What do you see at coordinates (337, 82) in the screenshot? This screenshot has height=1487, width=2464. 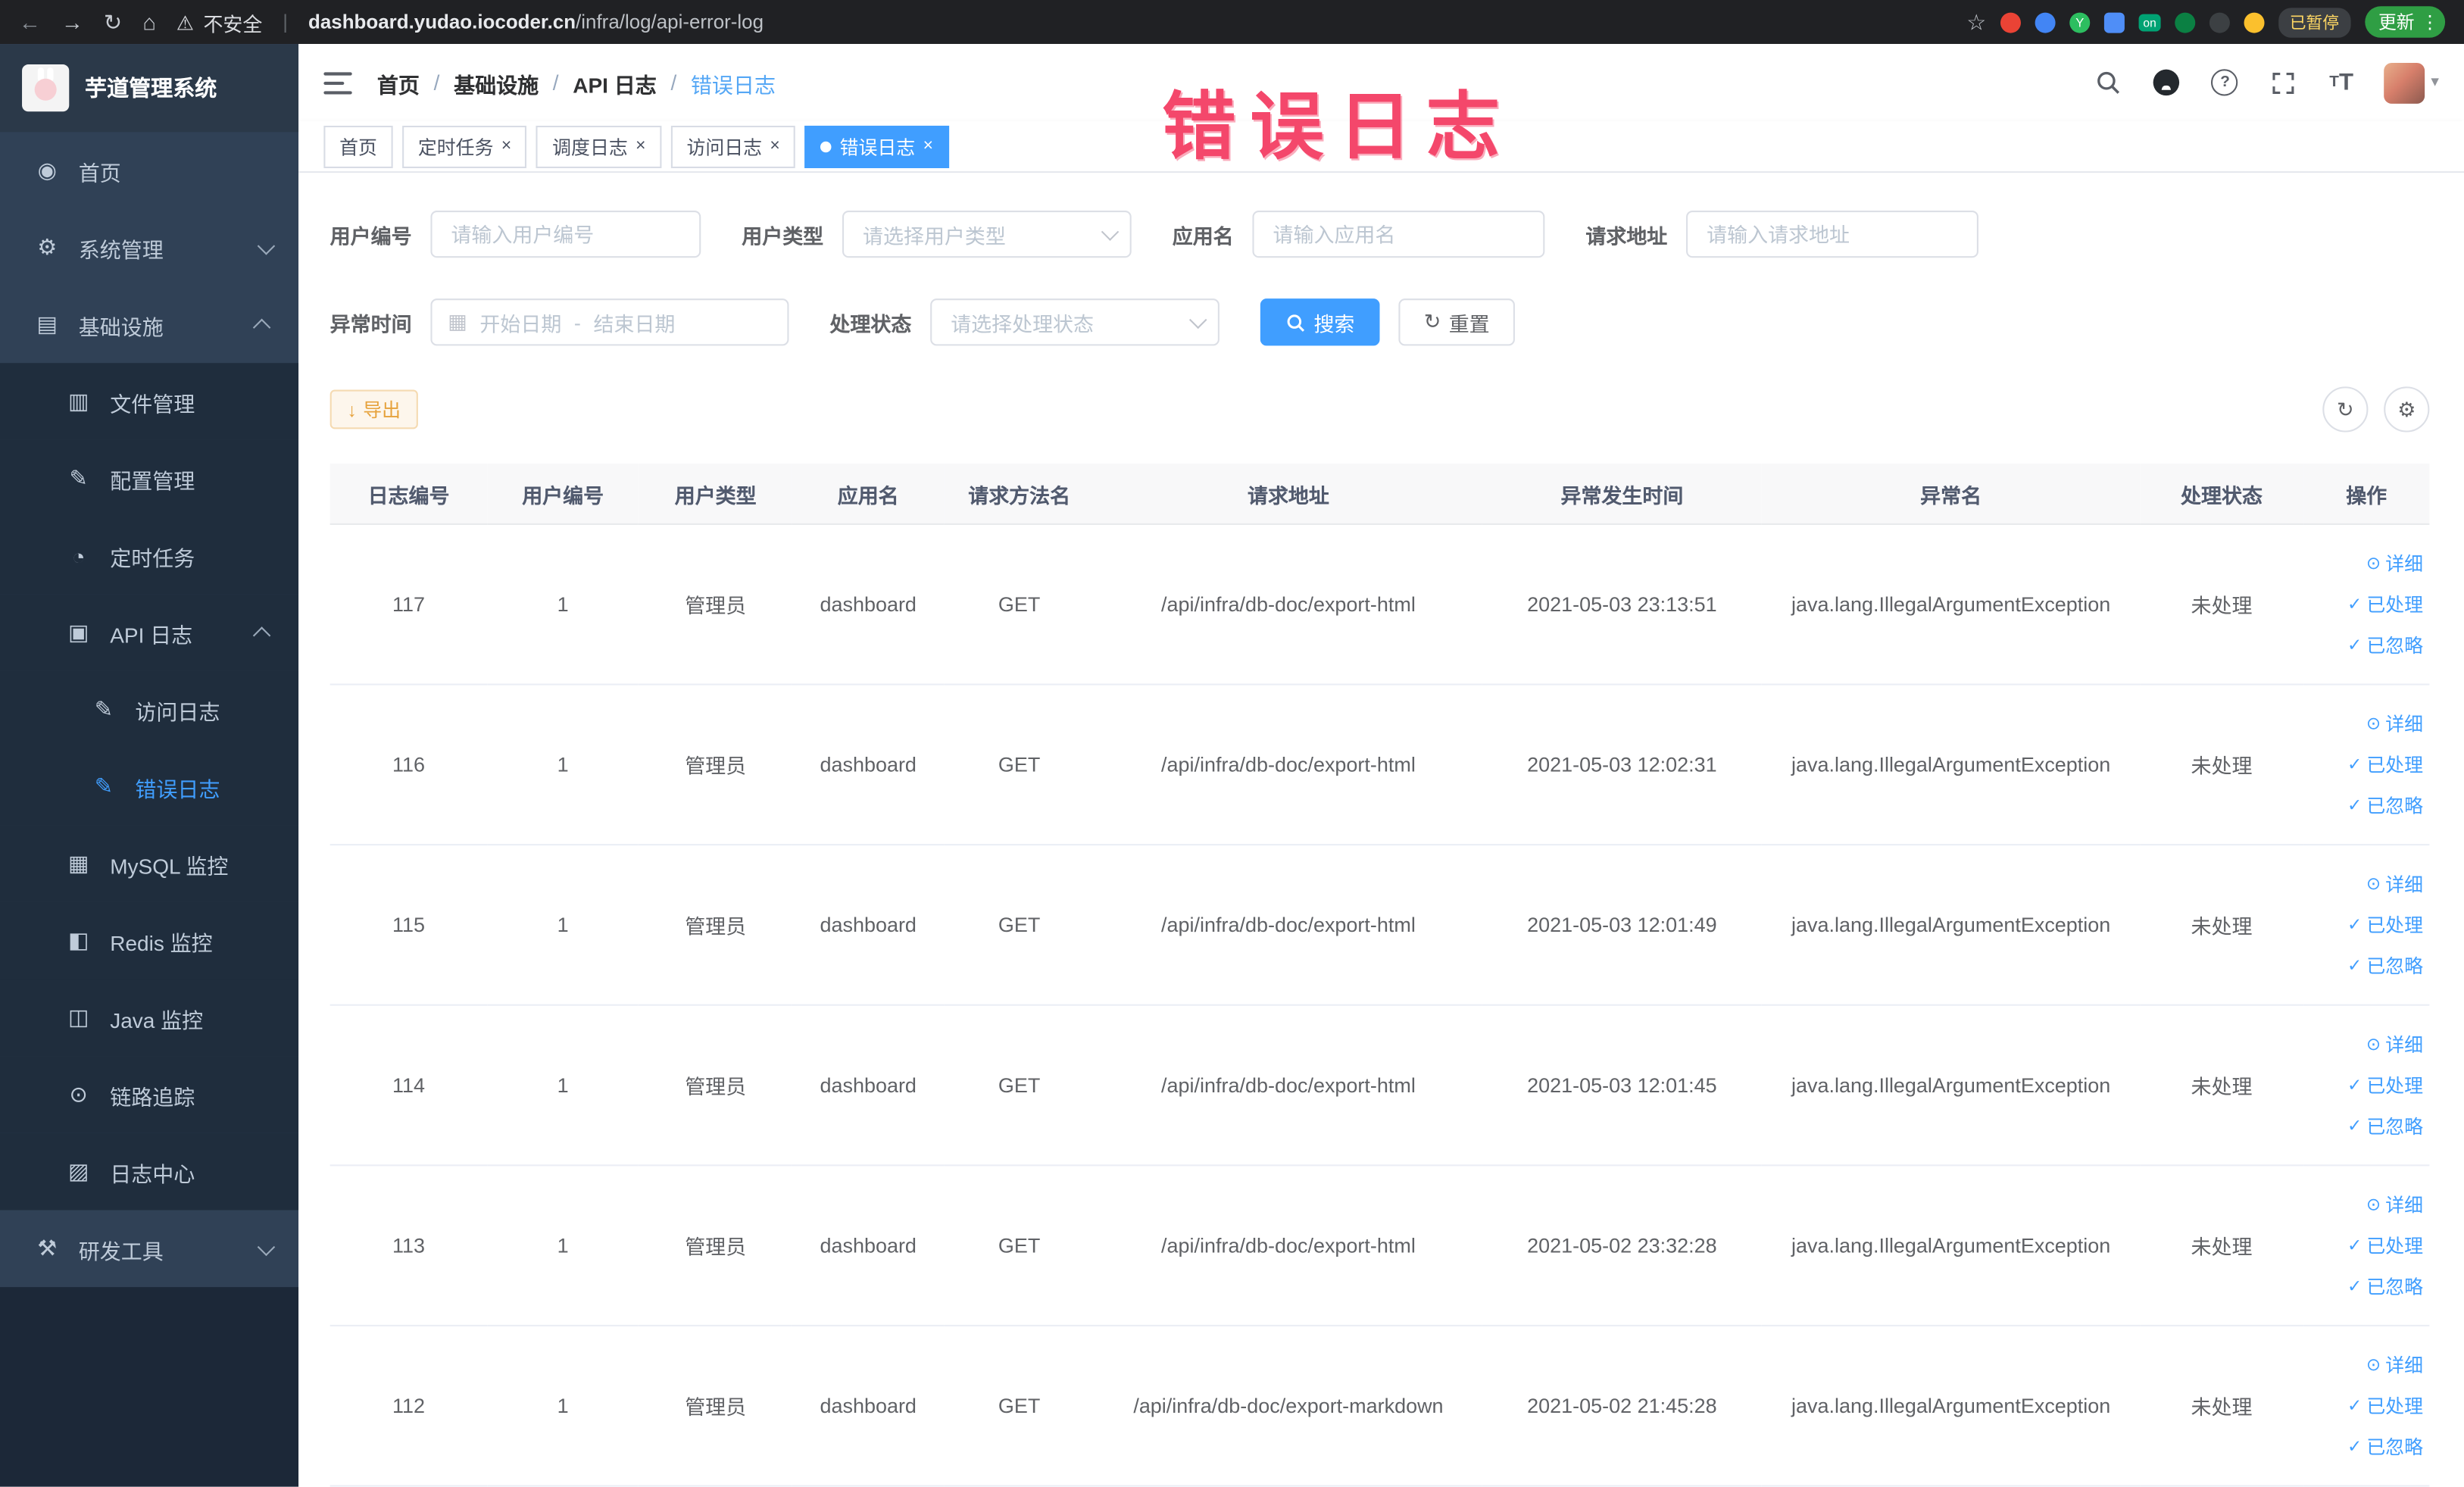 I see `hamburger-icon` at bounding box center [337, 82].